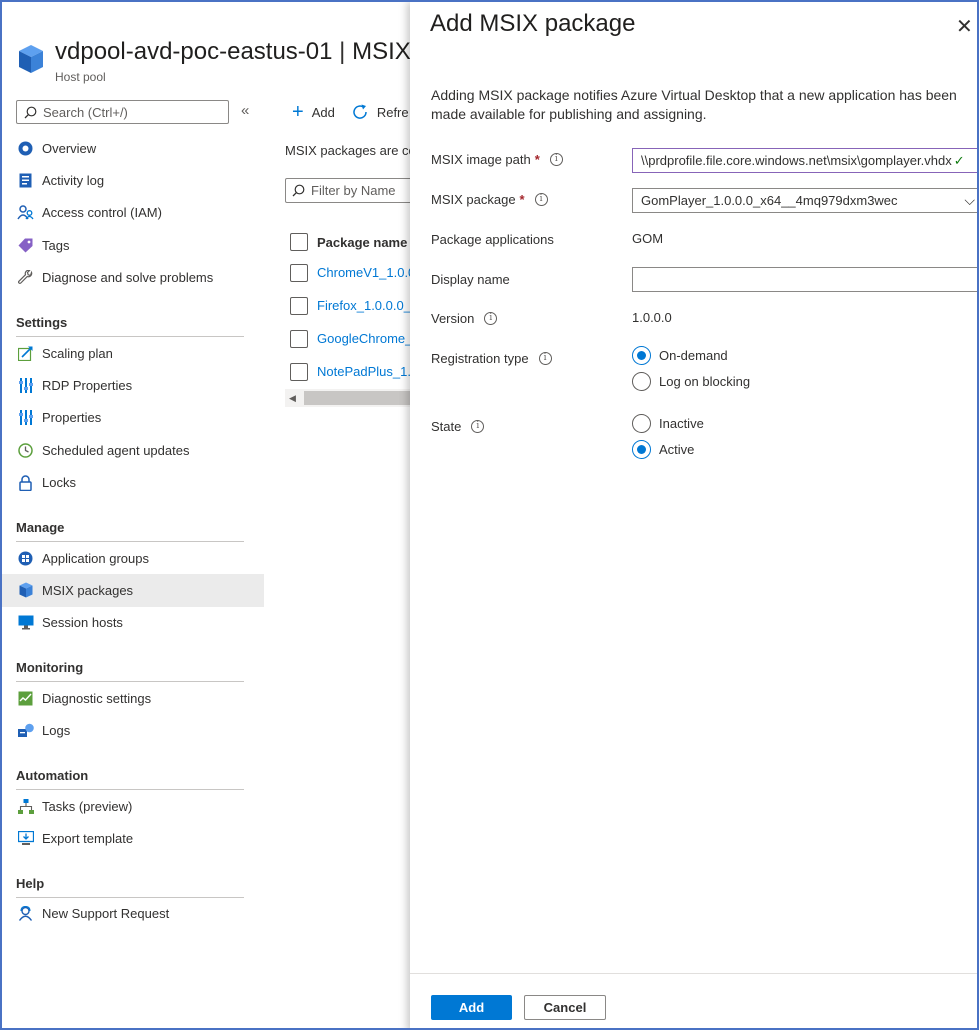 The height and width of the screenshot is (1030, 979). What do you see at coordinates (292, 398) in the screenshot?
I see `scroll-left-icon: ◀` at bounding box center [292, 398].